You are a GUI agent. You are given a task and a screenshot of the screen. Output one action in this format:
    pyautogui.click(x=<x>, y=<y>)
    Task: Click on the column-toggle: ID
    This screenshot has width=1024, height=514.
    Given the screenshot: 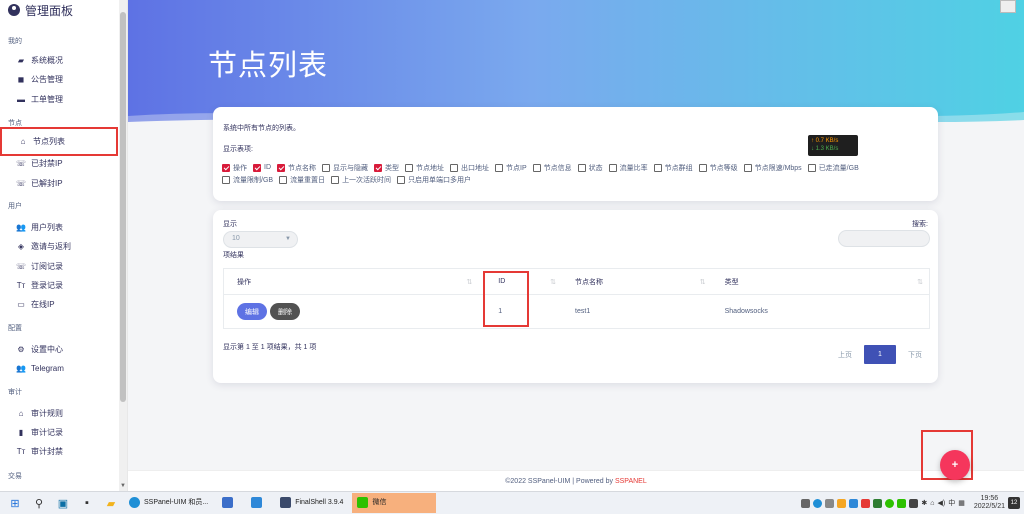 What is the action you would take?
    pyautogui.click(x=262, y=167)
    